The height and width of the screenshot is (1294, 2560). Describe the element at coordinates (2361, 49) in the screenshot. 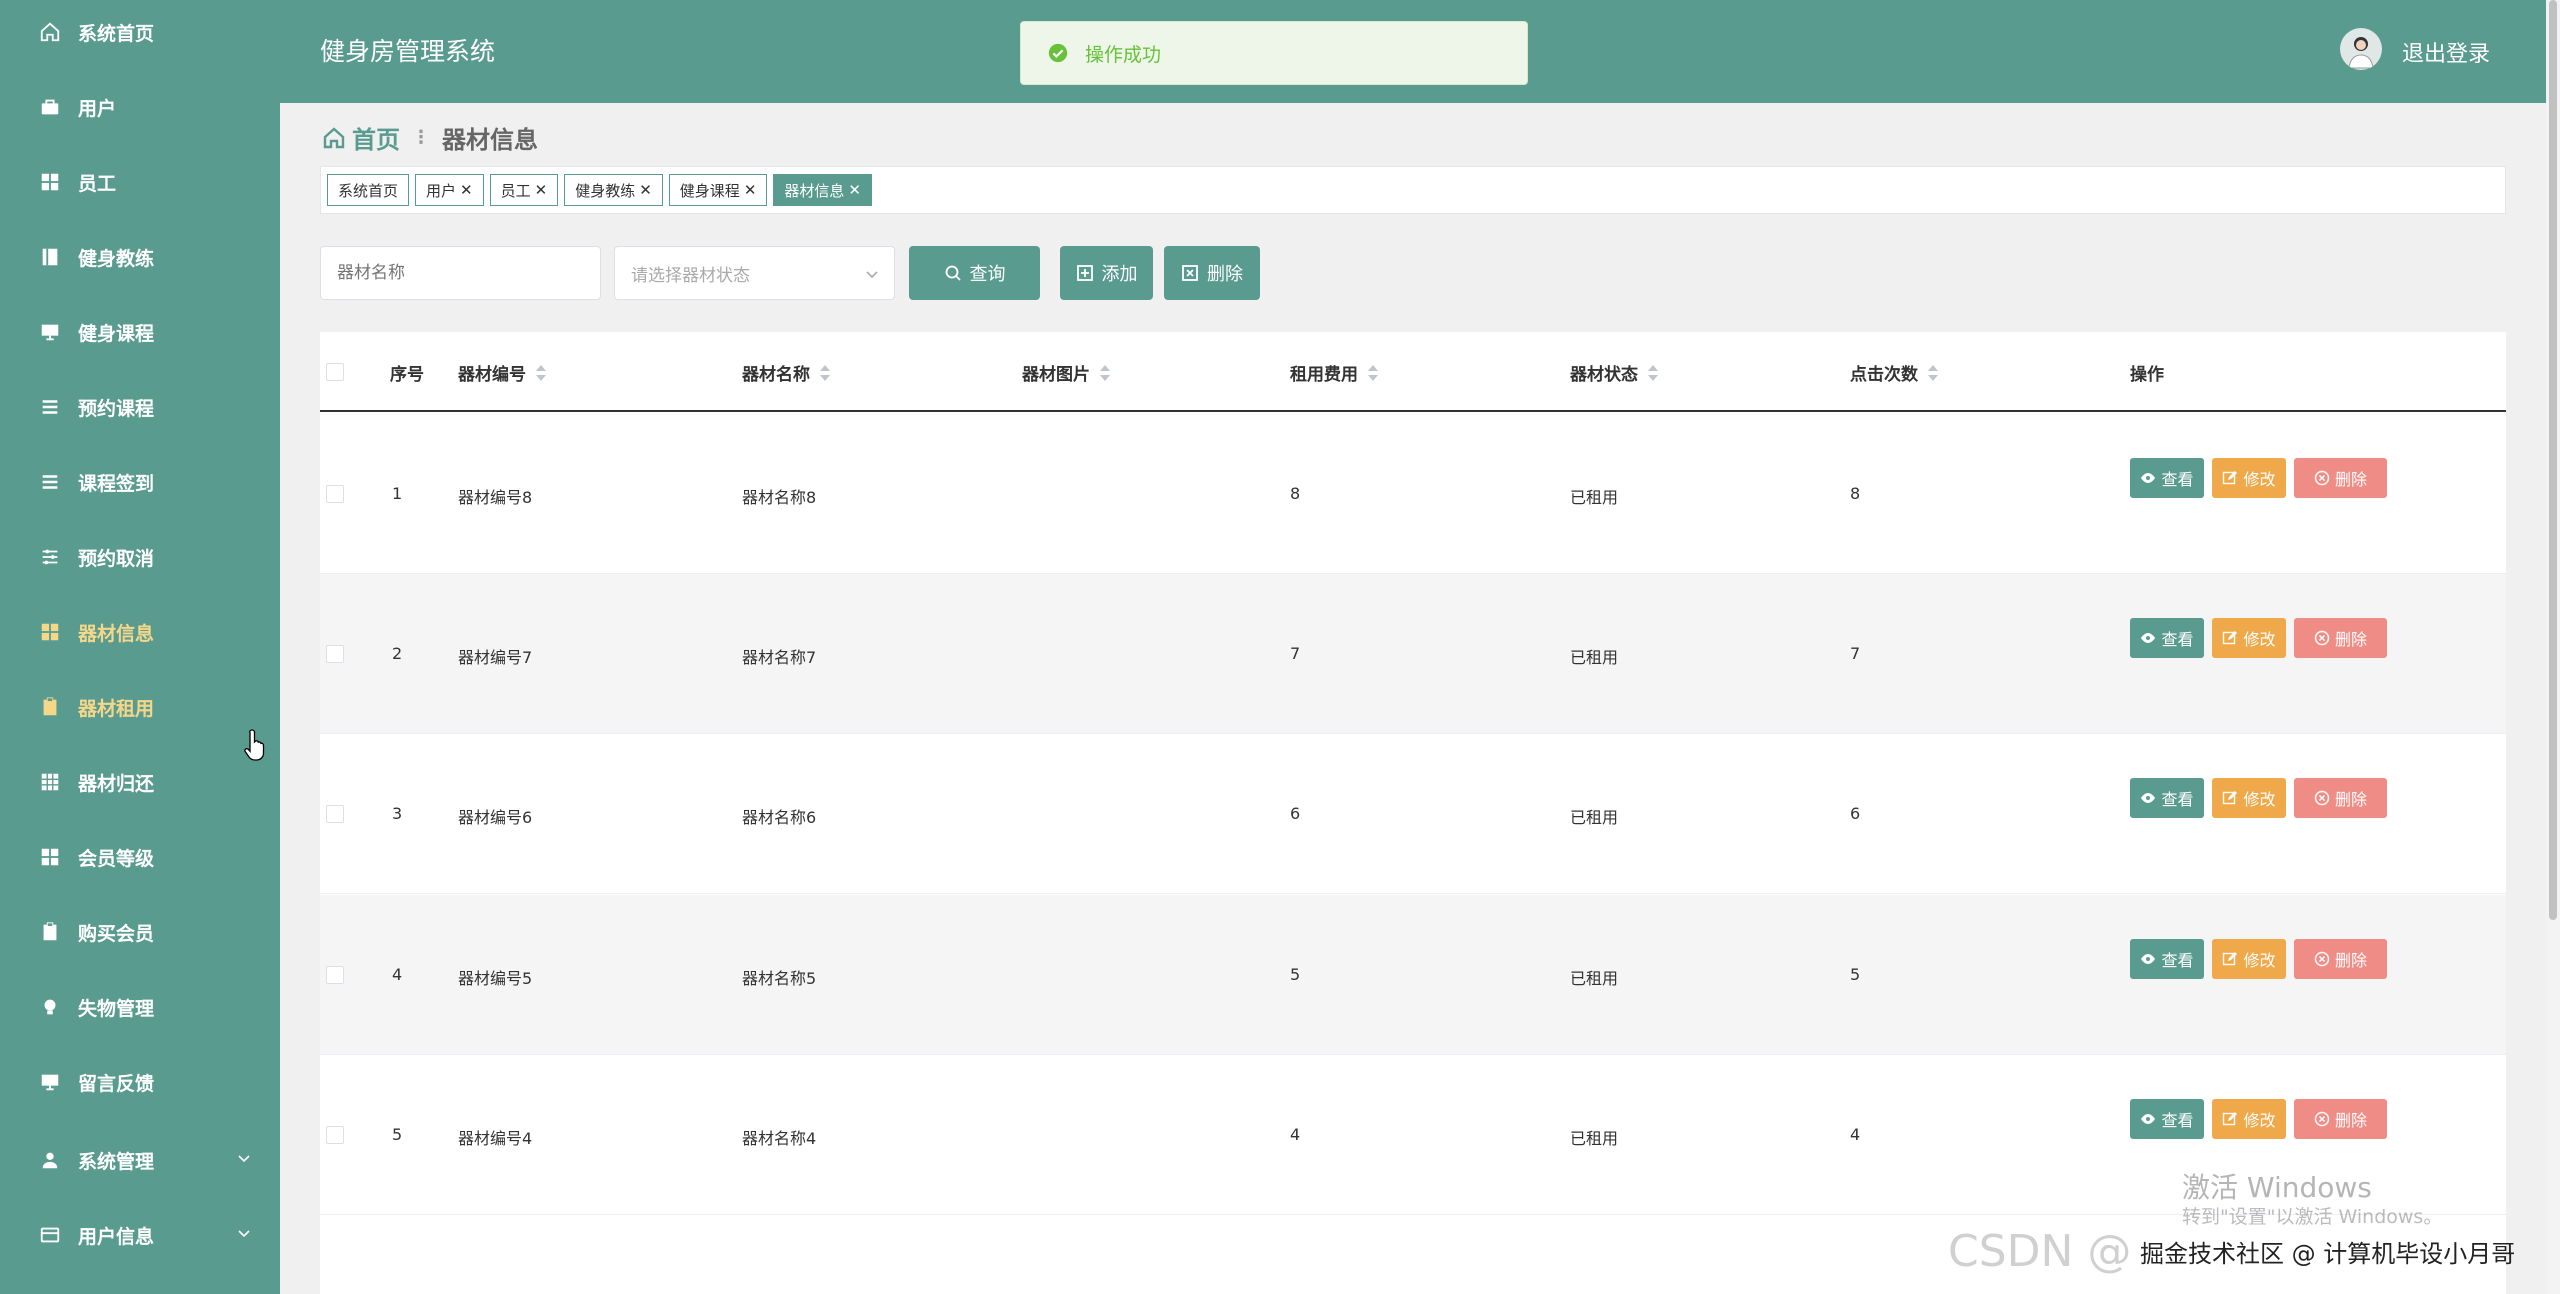

I see `avatar` at that location.